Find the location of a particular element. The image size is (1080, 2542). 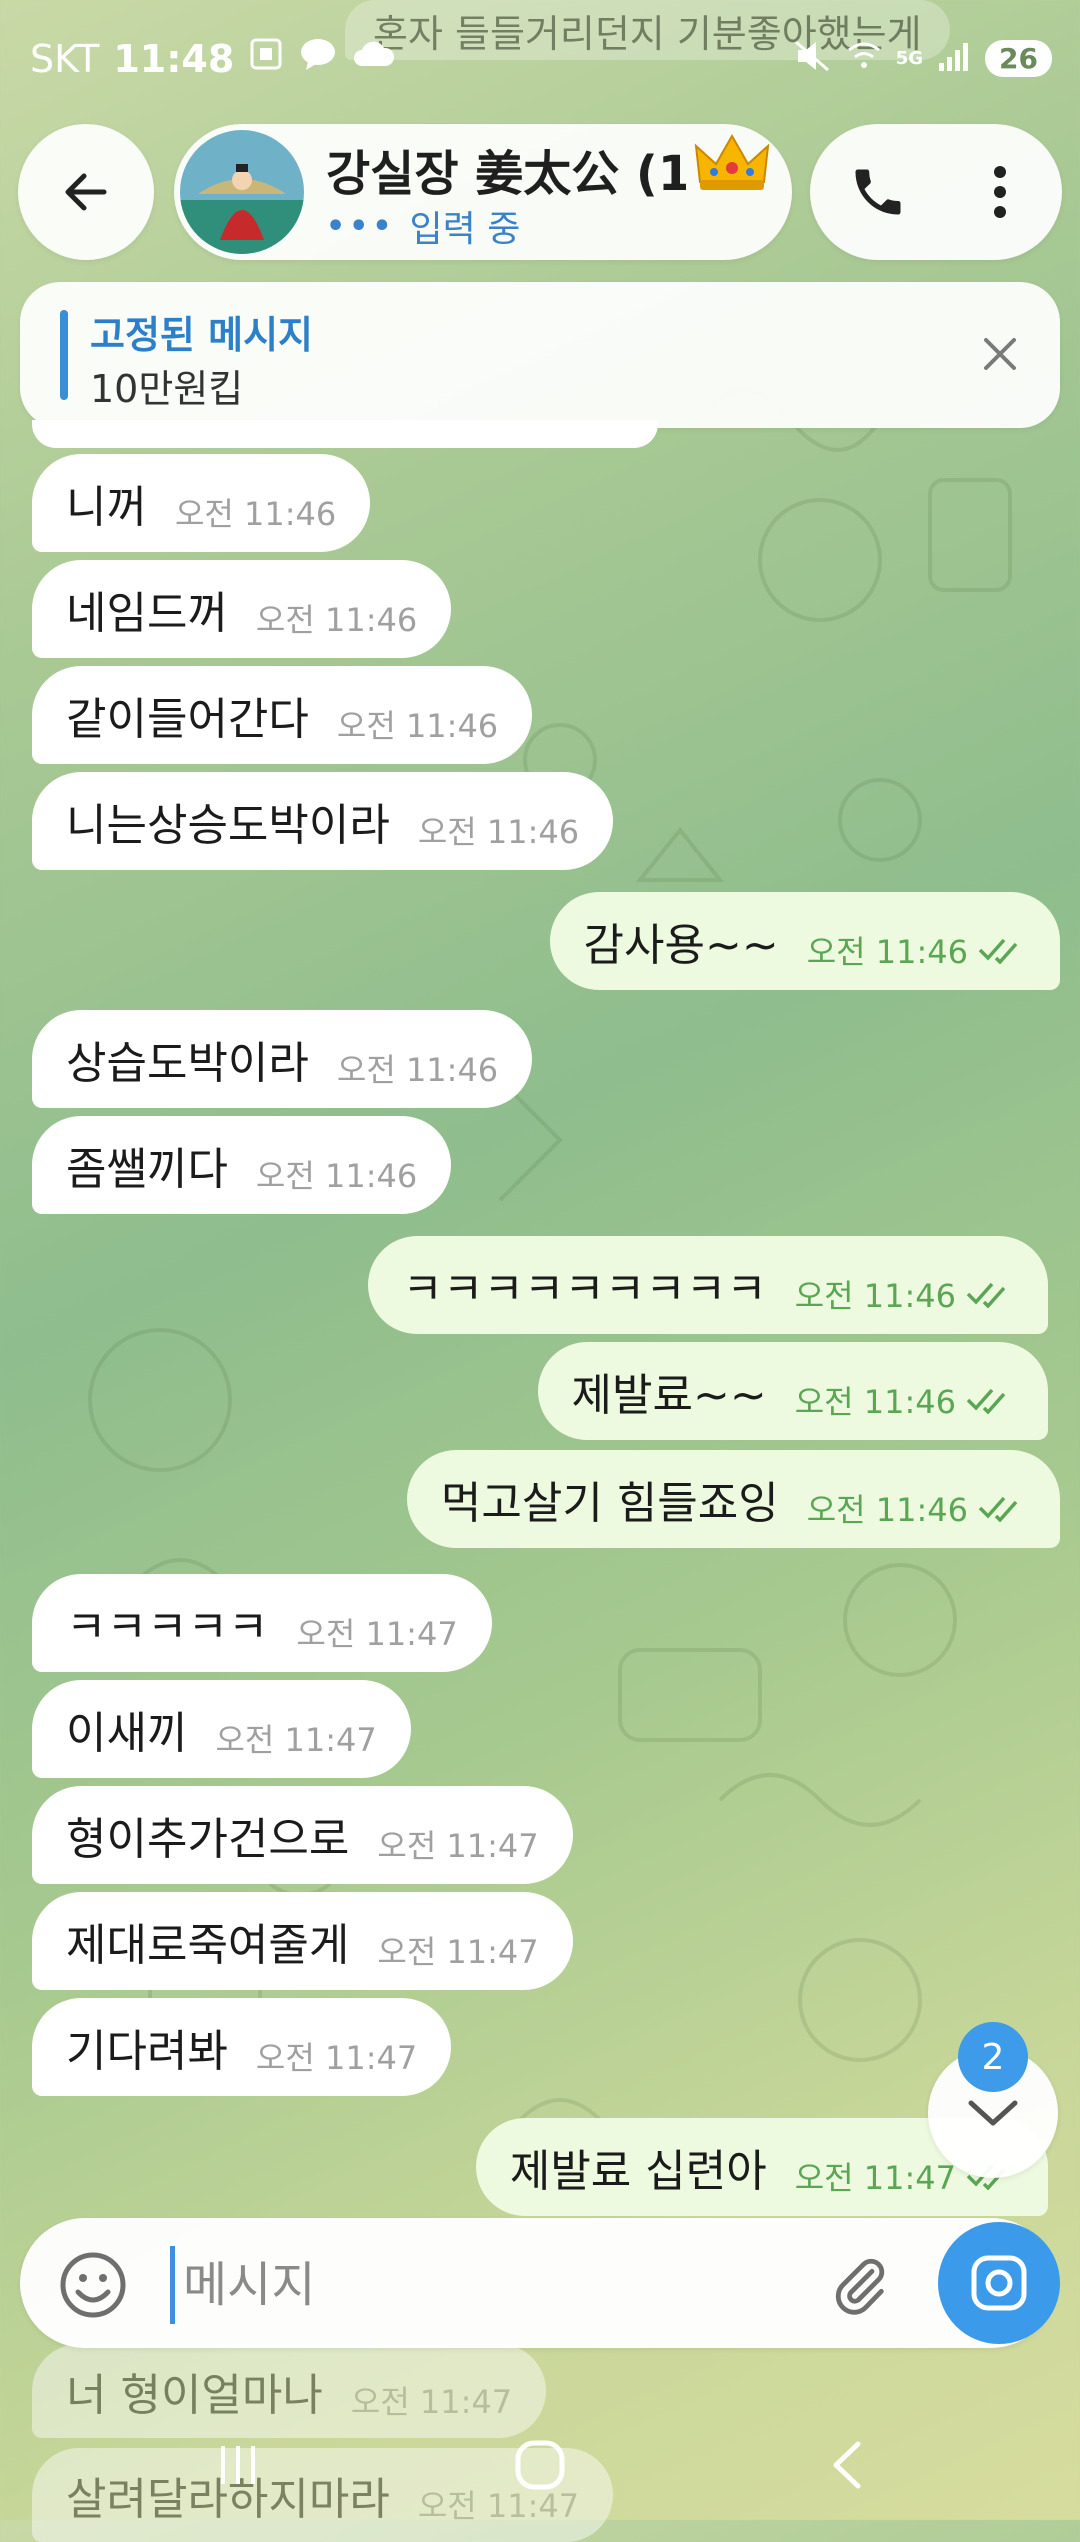

message-bubble: 제대로죽여줄게 오전 11:47 is located at coordinates (302, 1941).